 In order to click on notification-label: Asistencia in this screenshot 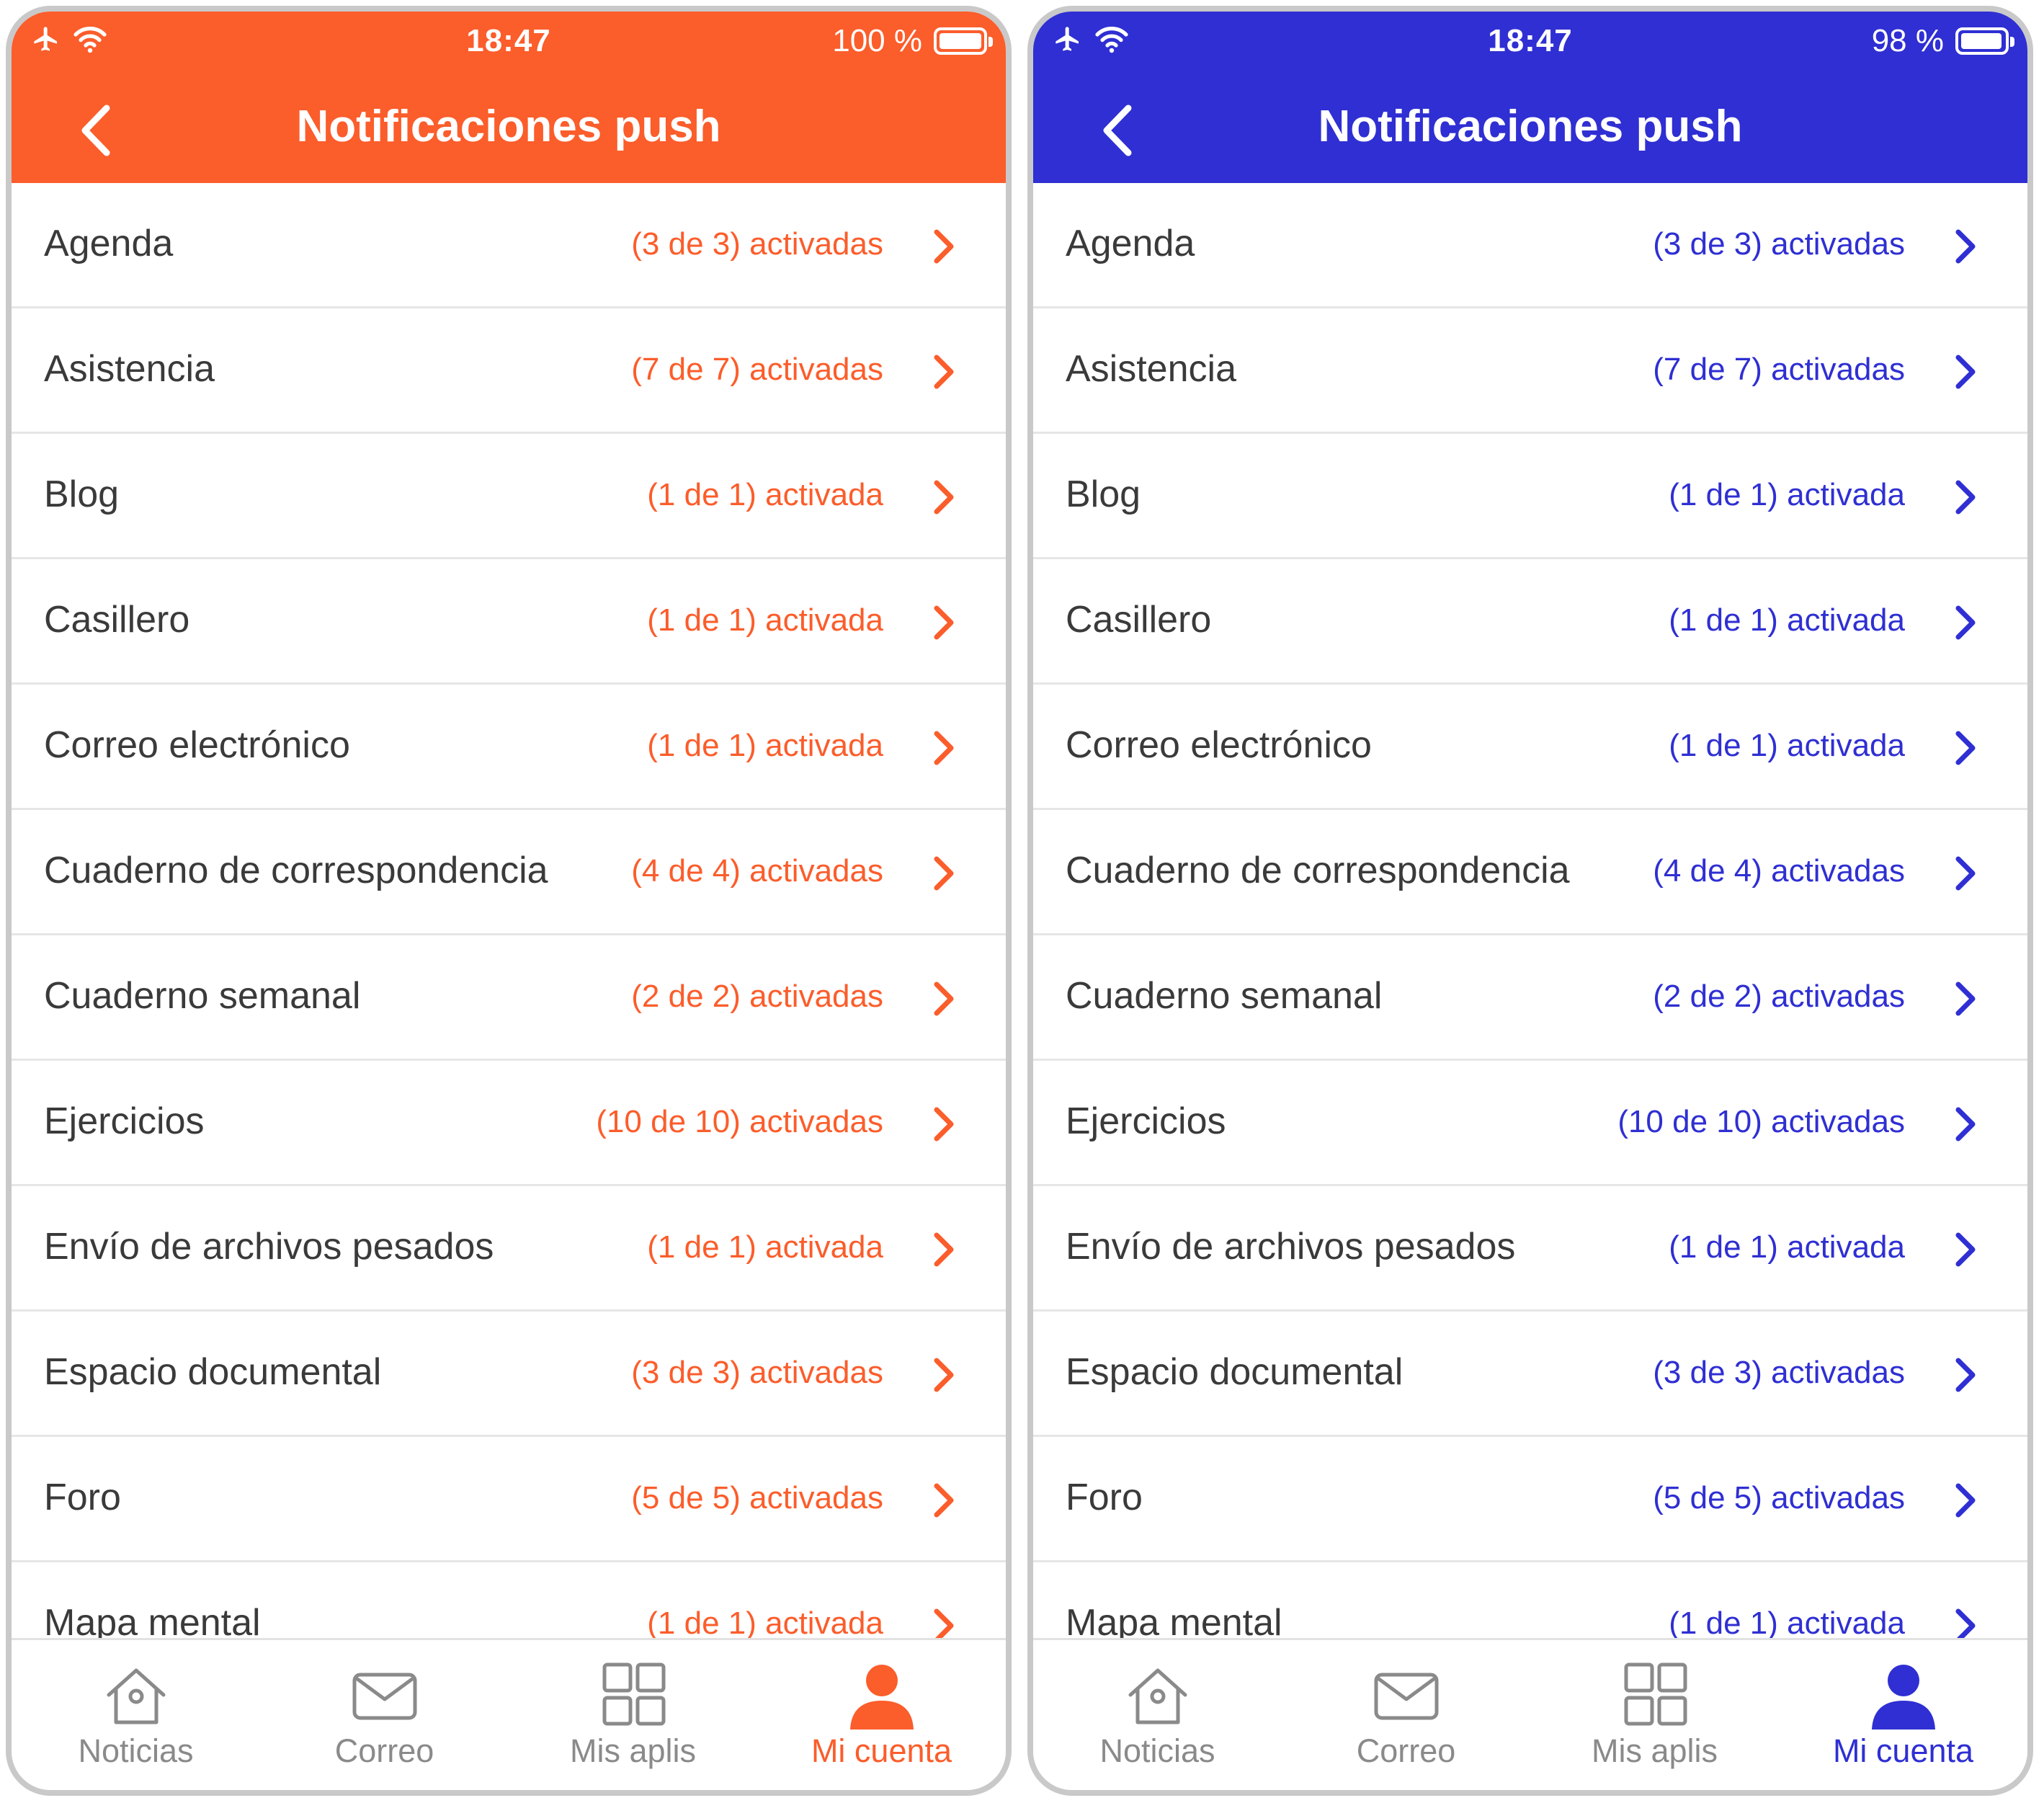, I will do `click(1151, 369)`.